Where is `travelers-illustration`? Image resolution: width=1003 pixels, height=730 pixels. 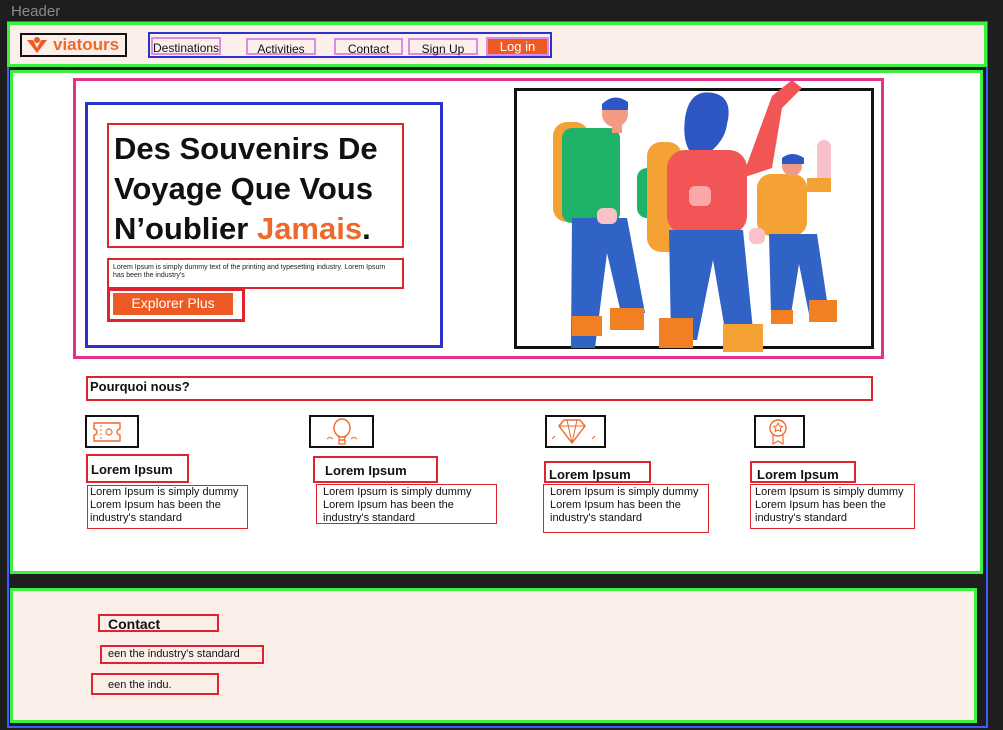 travelers-illustration is located at coordinates (695, 216).